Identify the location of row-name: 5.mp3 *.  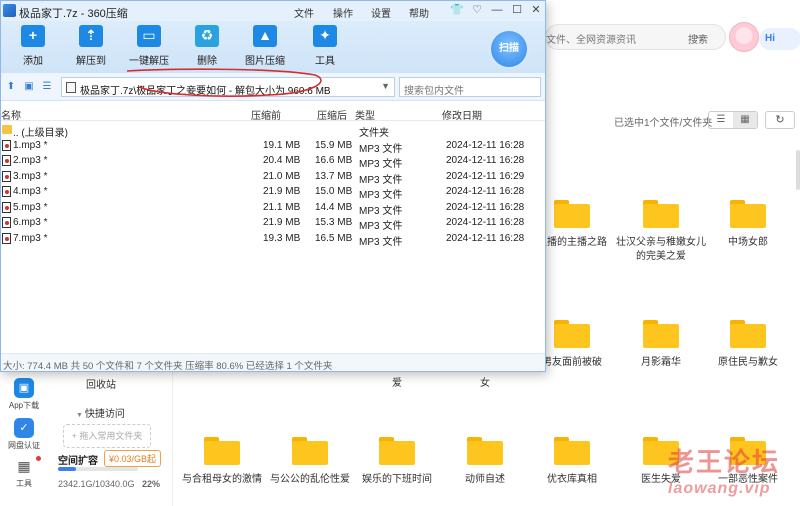
(30, 207).